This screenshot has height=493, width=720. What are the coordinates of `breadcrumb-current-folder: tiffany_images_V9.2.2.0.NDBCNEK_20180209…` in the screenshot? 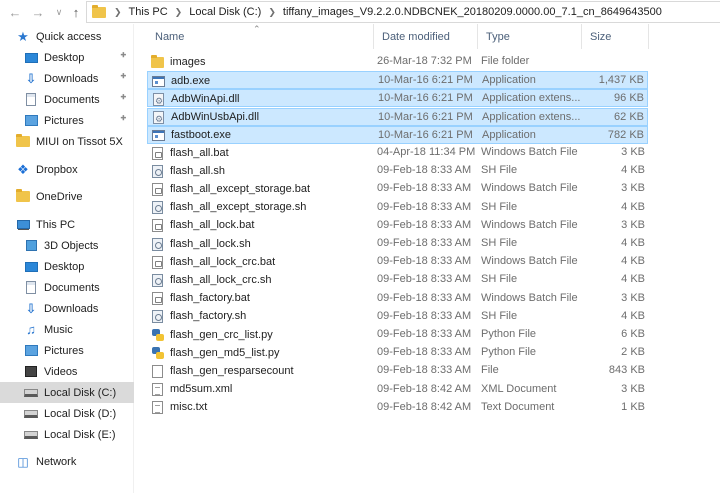 It's located at (472, 12).